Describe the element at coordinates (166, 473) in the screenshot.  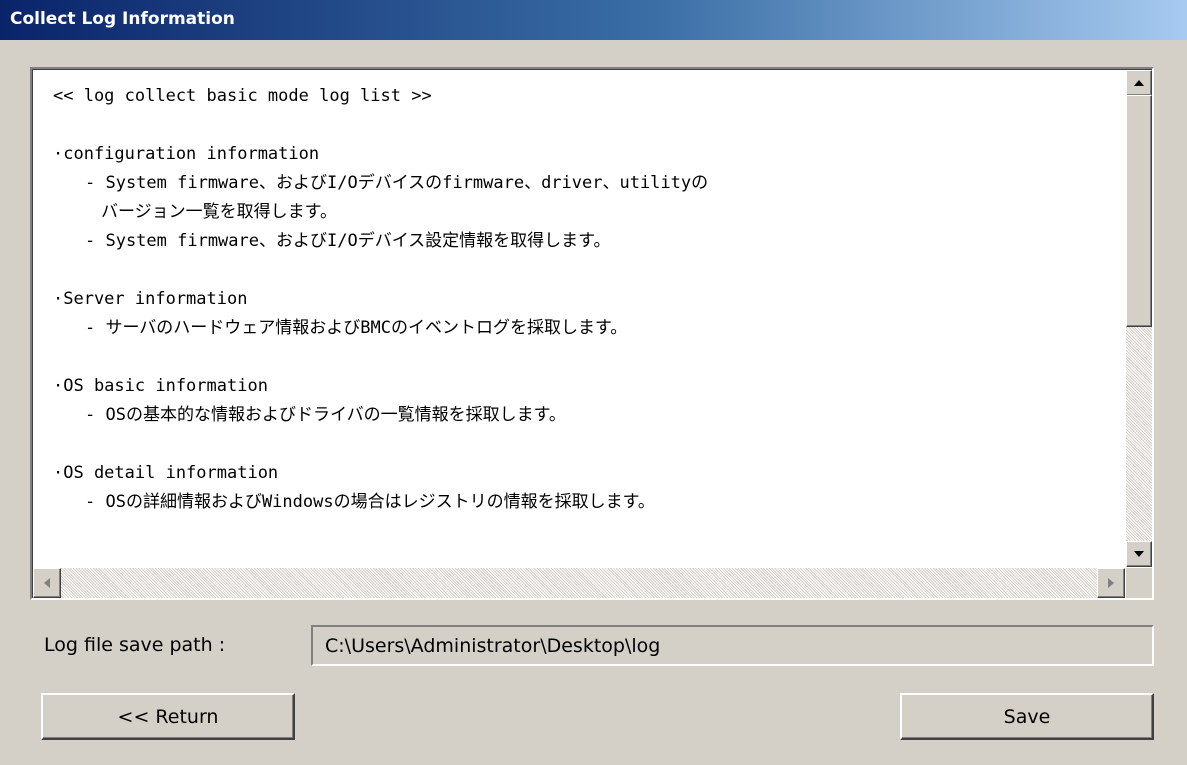
I see `log-section-title: ·OS detail information` at that location.